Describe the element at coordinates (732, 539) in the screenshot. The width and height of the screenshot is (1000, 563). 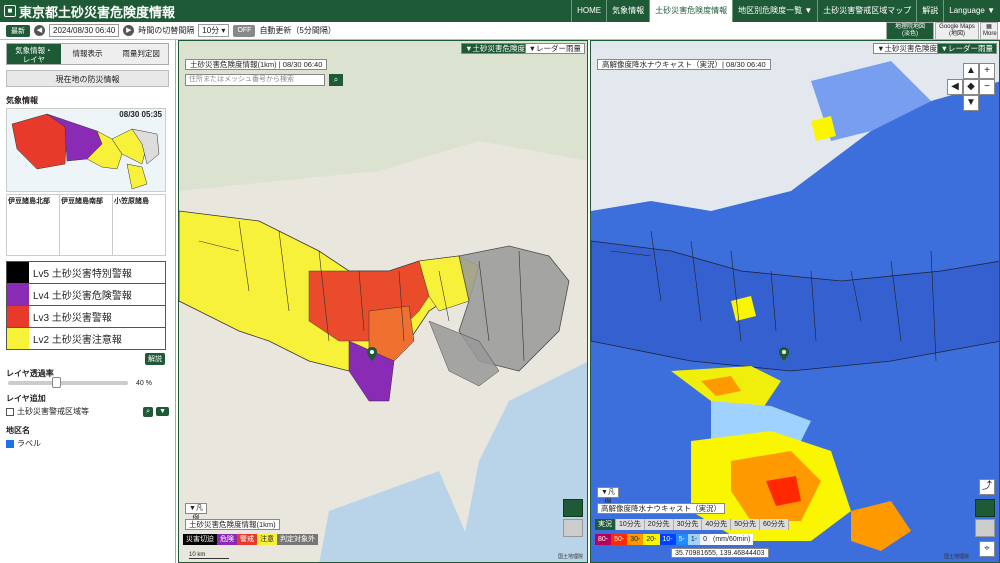
I see `rain-unit: (mm/60min)` at that location.